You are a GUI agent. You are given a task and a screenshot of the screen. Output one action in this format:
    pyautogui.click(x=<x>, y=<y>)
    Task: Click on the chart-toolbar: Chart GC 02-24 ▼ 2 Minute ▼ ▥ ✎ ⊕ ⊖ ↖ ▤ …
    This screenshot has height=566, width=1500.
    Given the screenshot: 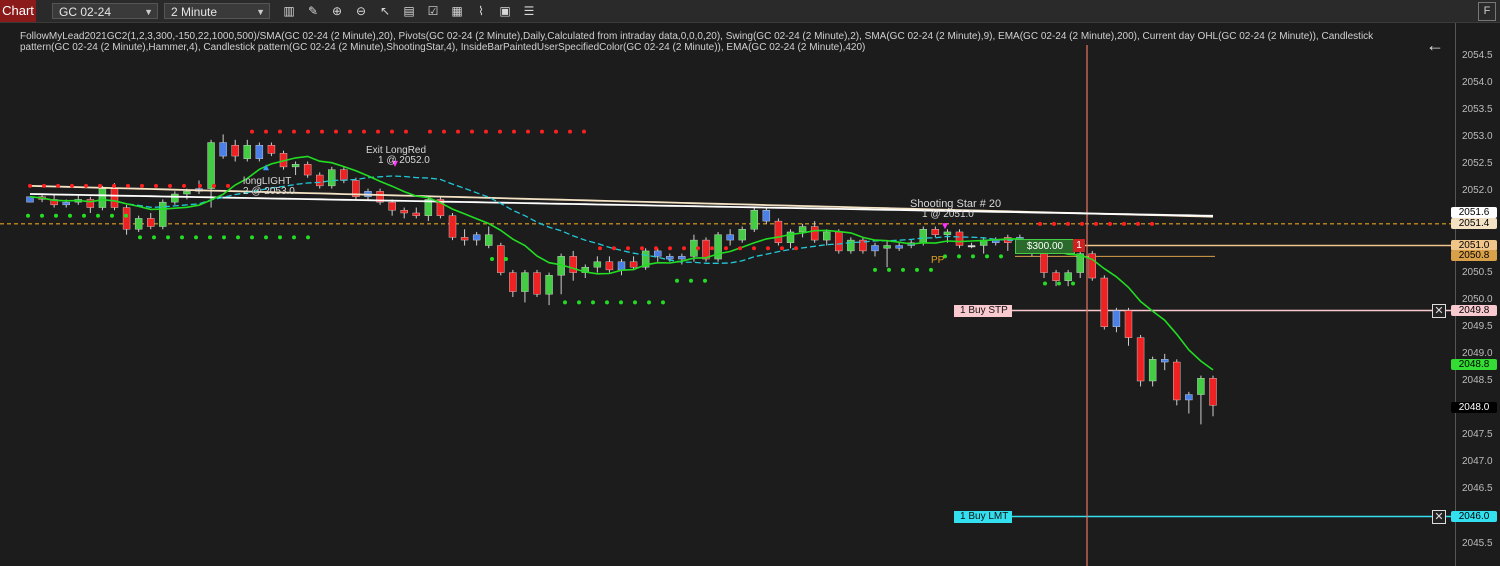 What is the action you would take?
    pyautogui.click(x=750, y=11)
    